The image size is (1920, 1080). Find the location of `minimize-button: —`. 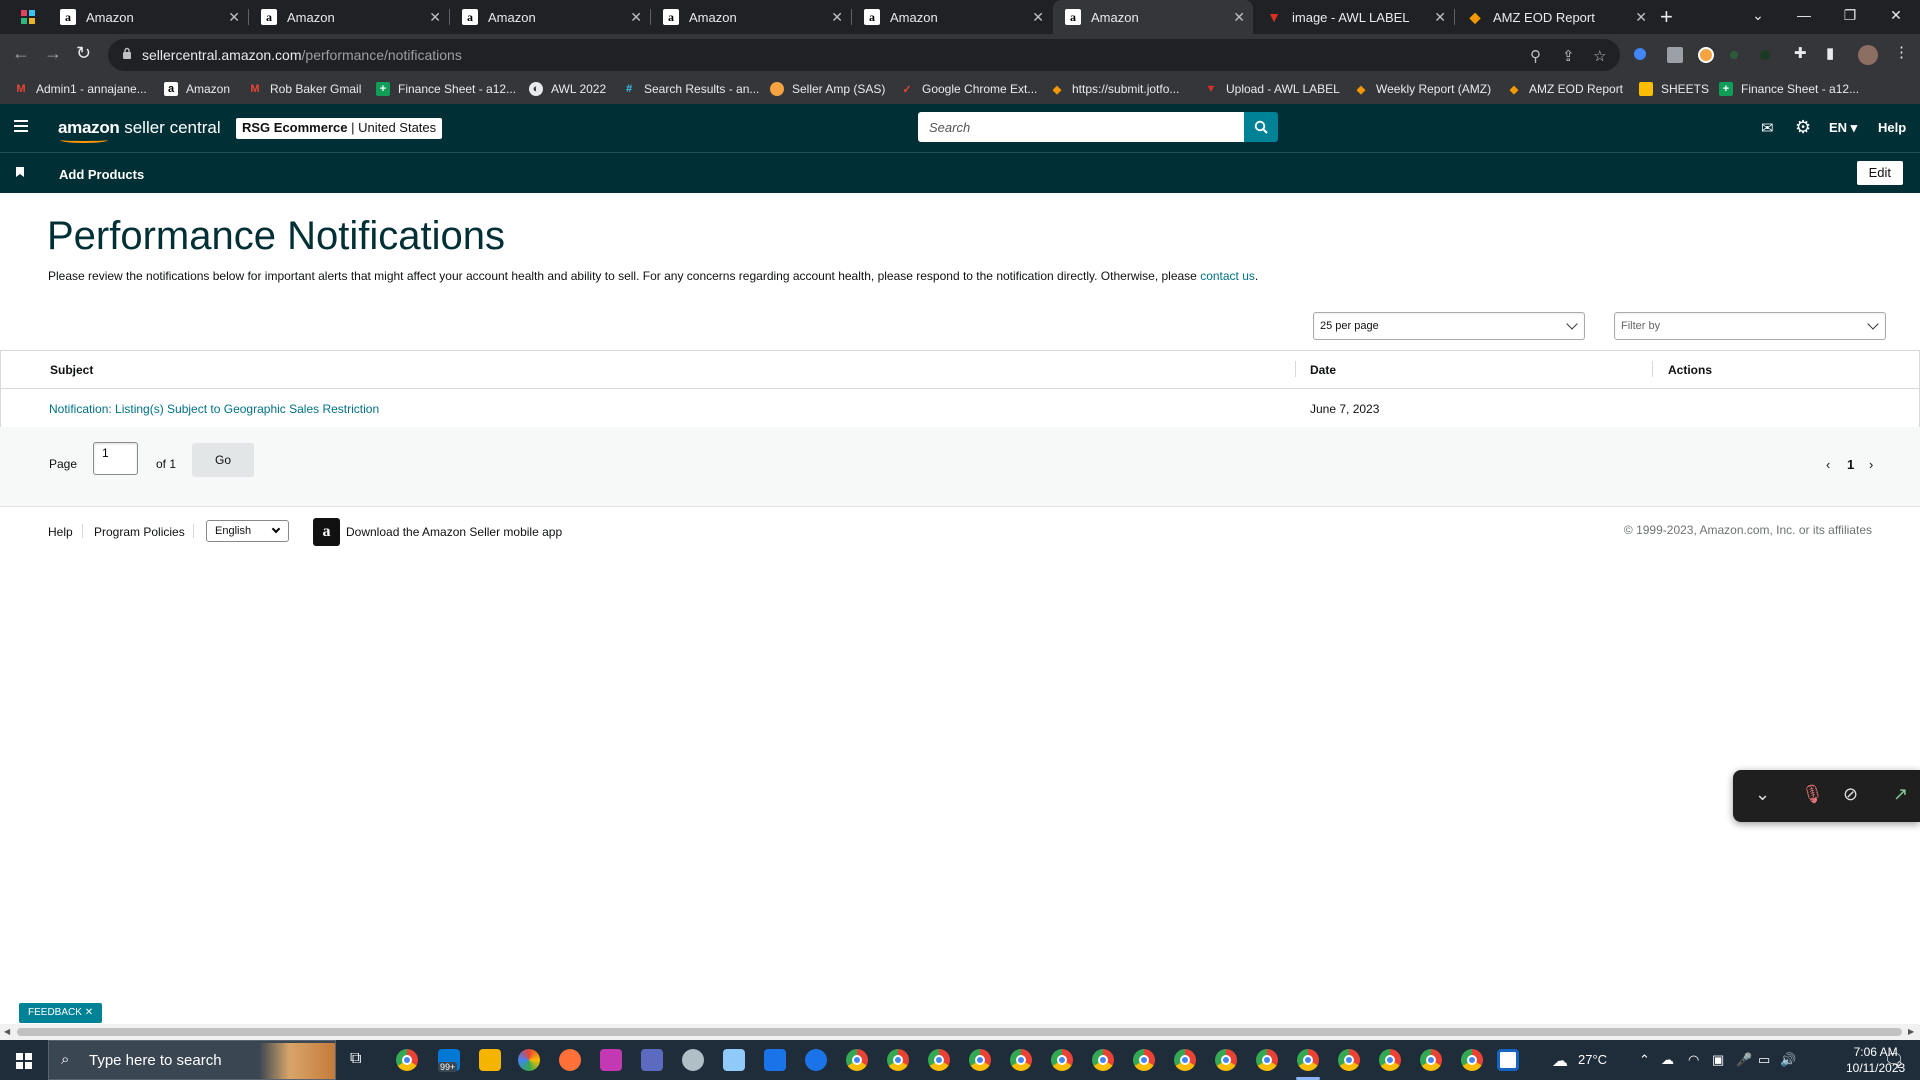

minimize-button: — is located at coordinates (1804, 15).